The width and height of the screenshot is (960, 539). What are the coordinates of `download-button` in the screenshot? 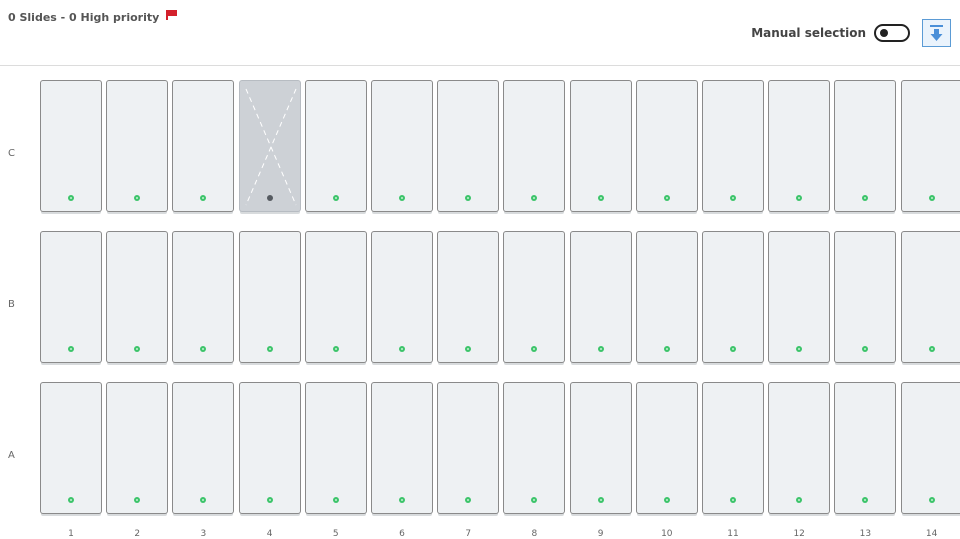 It's located at (936, 33).